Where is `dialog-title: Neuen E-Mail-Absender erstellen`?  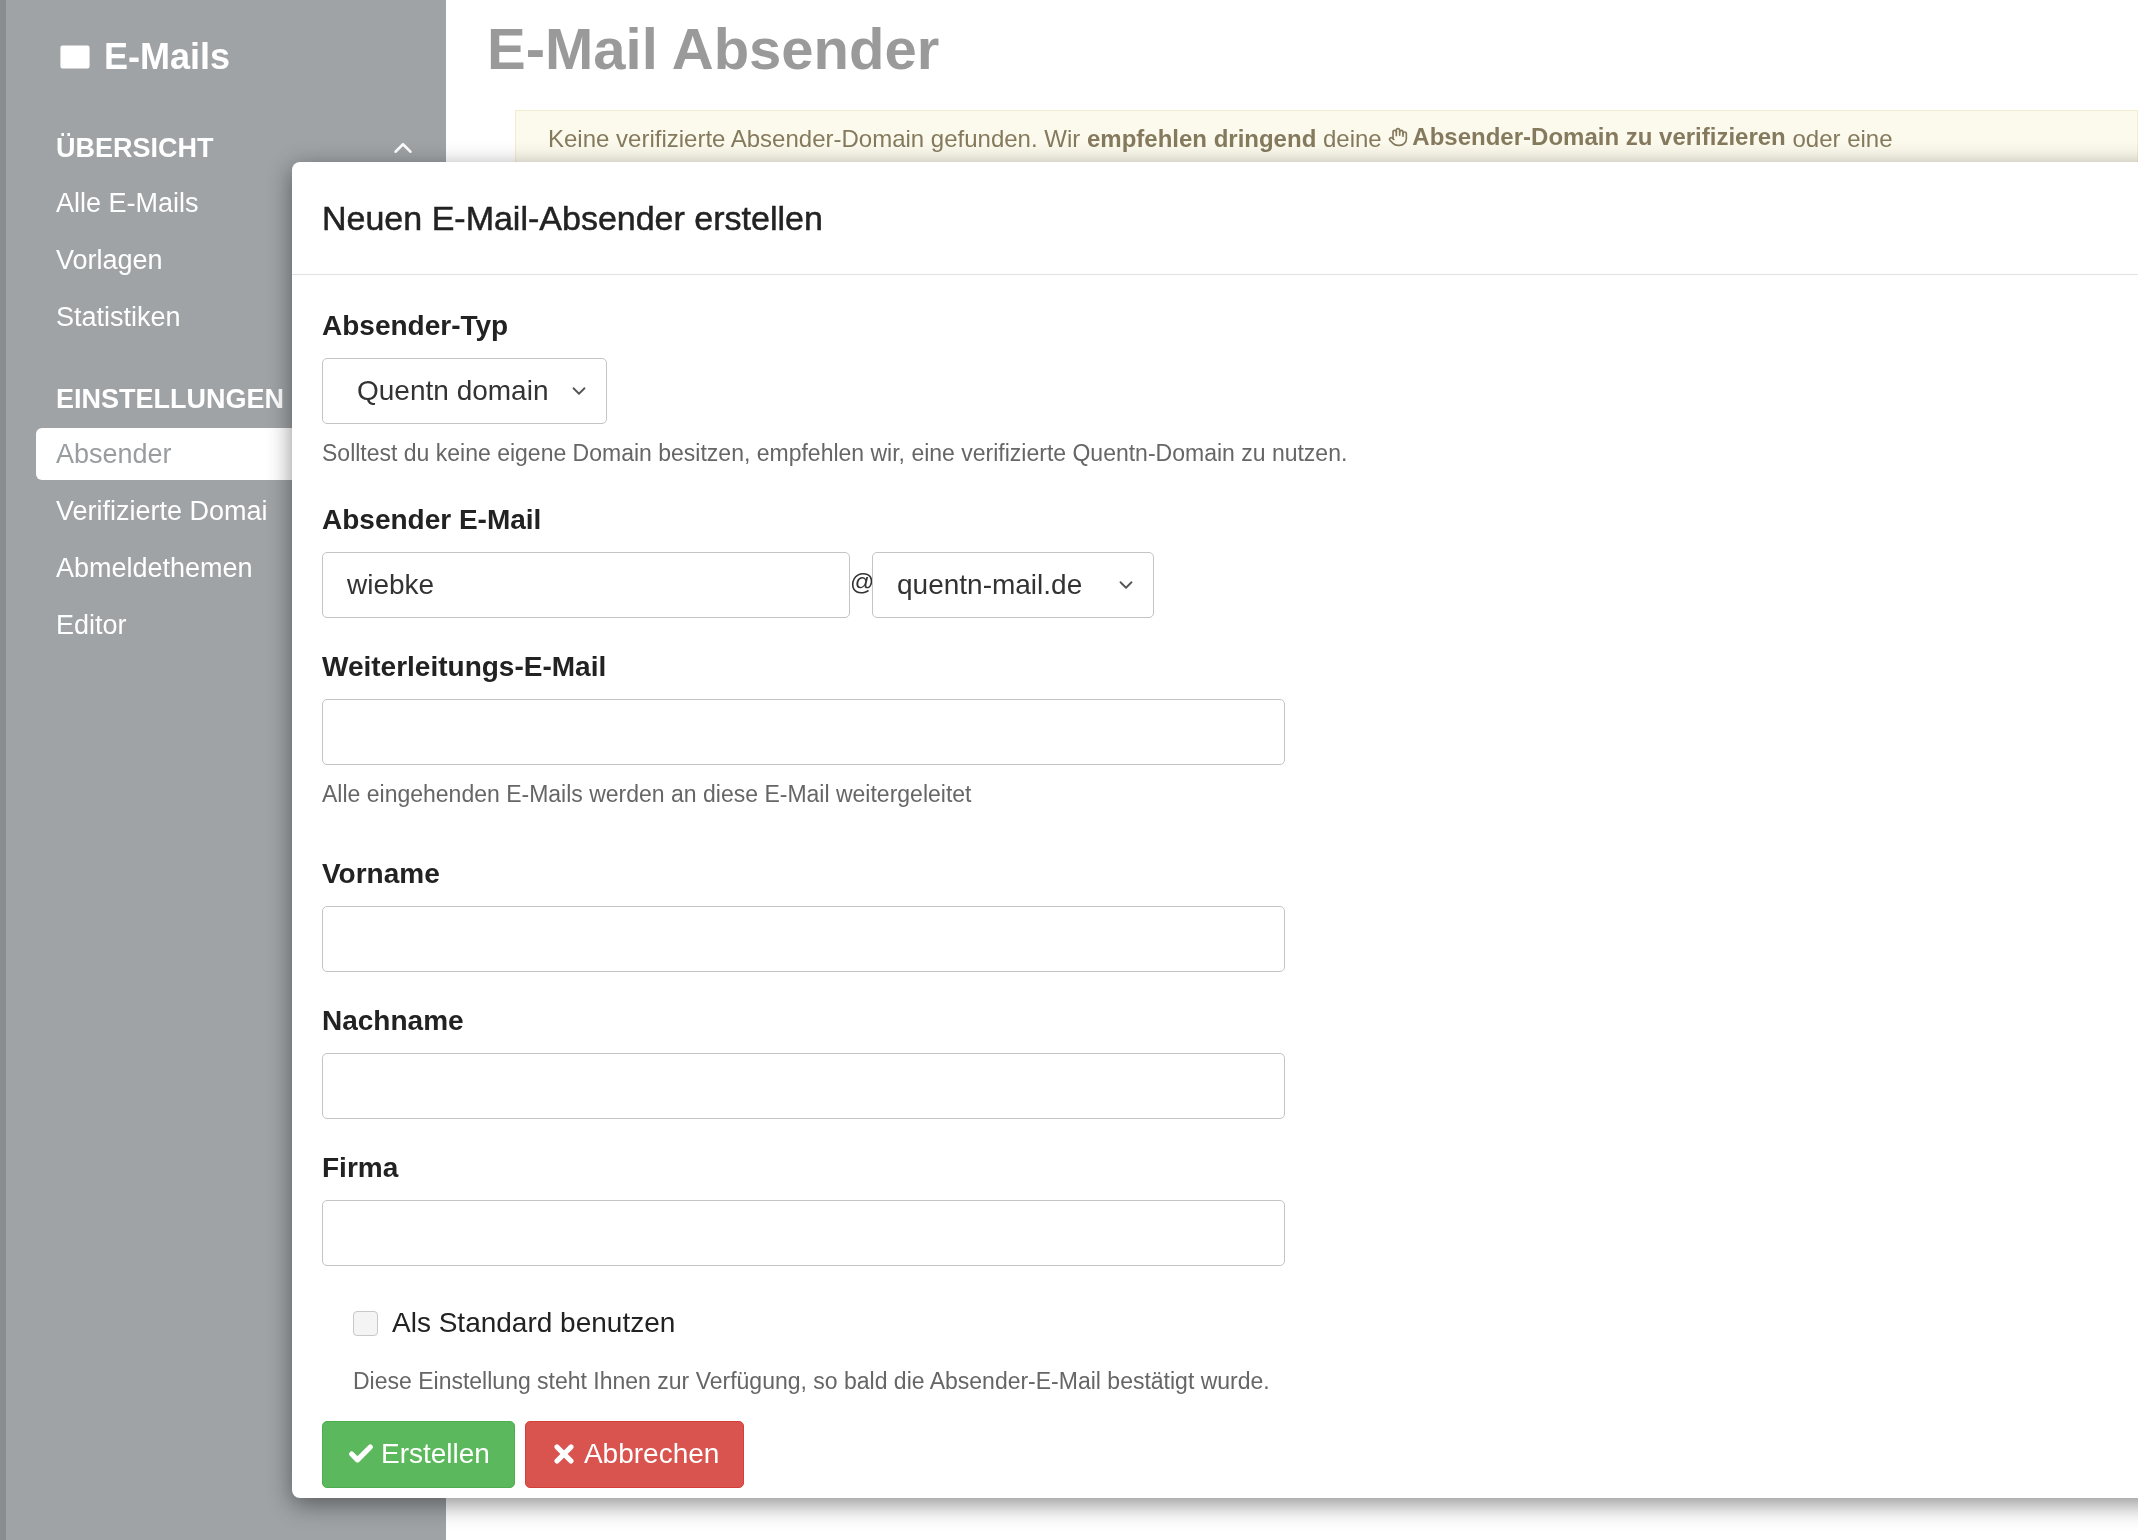 dialog-title: Neuen E-Mail-Absender erstellen is located at coordinates (572, 218).